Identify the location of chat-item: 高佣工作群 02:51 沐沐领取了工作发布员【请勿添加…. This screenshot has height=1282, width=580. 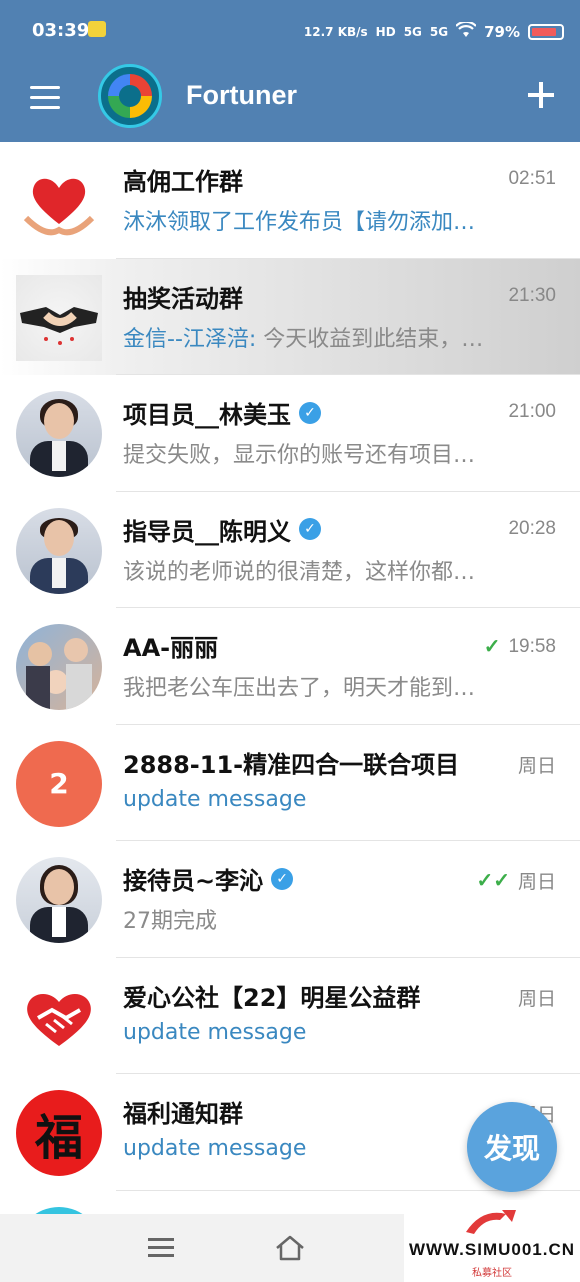
(290, 200).